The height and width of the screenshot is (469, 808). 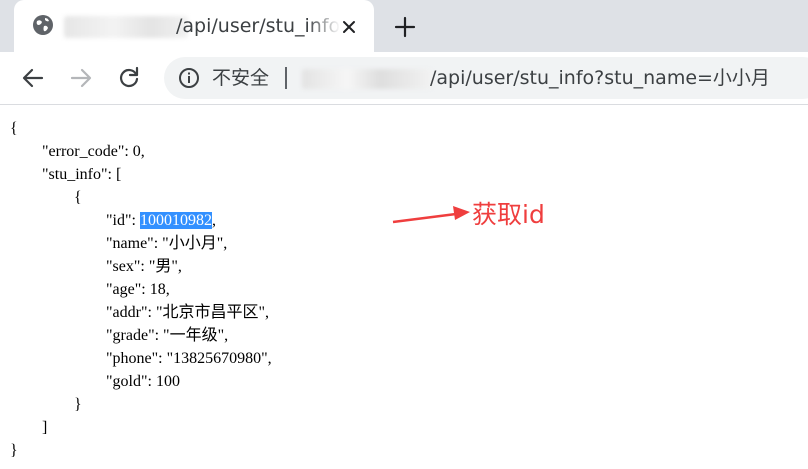 What do you see at coordinates (258, 26) in the screenshot?
I see `tab-title: /api/user/stu_info` at bounding box center [258, 26].